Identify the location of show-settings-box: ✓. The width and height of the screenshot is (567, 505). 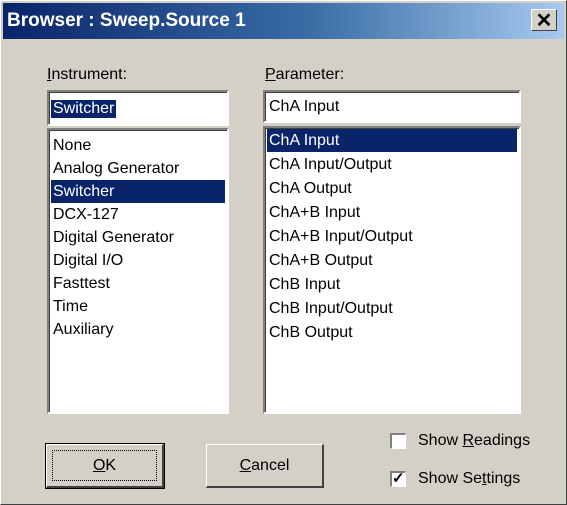
(398, 478).